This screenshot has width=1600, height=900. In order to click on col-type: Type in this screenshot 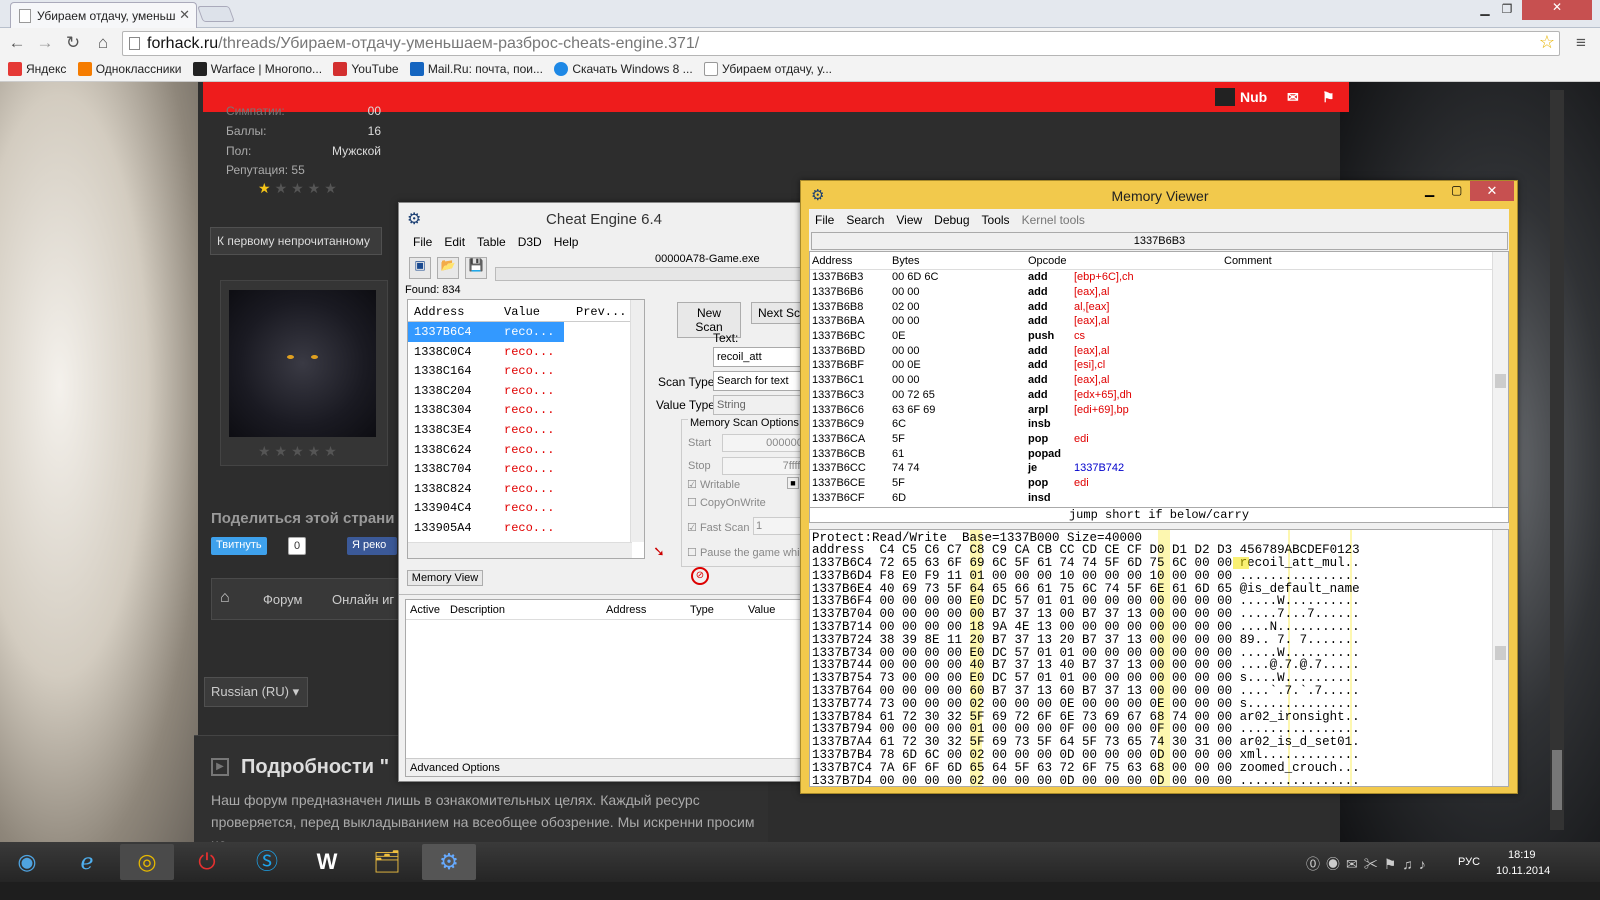, I will do `click(702, 610)`.